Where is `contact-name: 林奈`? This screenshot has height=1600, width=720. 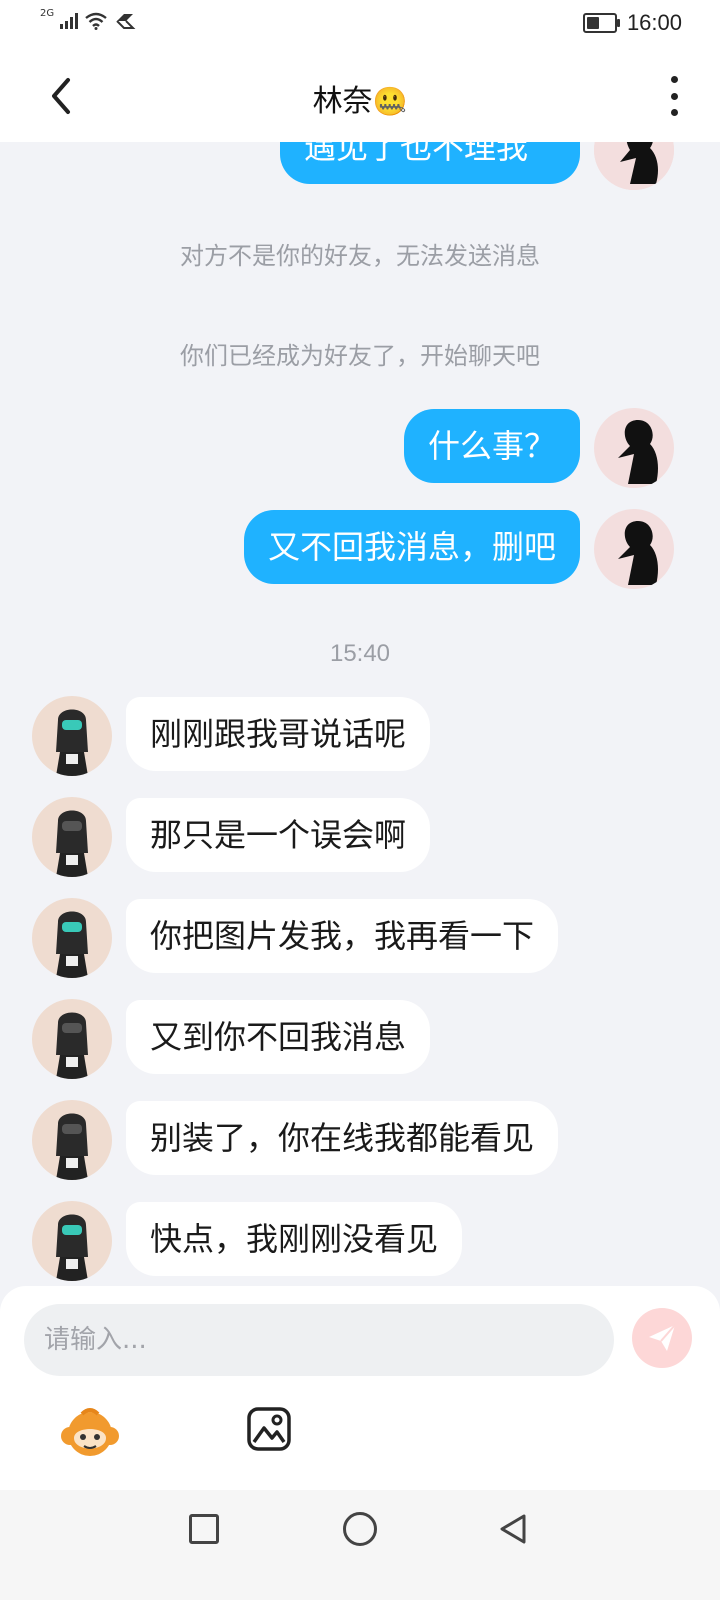 contact-name: 林奈 is located at coordinates (342, 101).